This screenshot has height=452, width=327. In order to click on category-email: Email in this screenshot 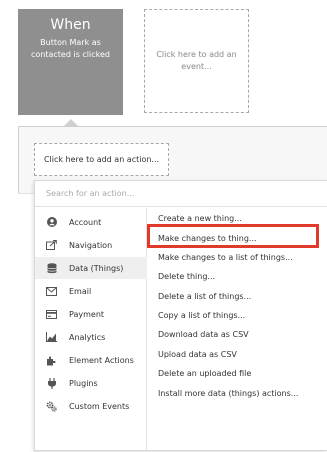, I will do `click(91, 291)`.